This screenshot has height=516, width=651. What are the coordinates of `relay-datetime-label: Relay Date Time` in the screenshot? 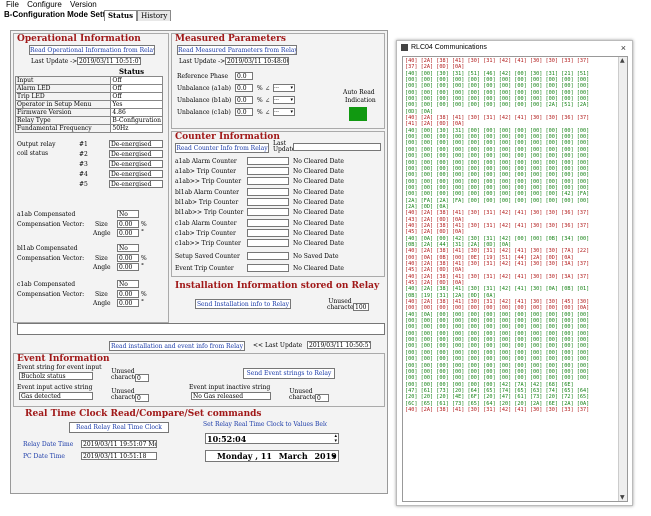 It's located at (48, 444).